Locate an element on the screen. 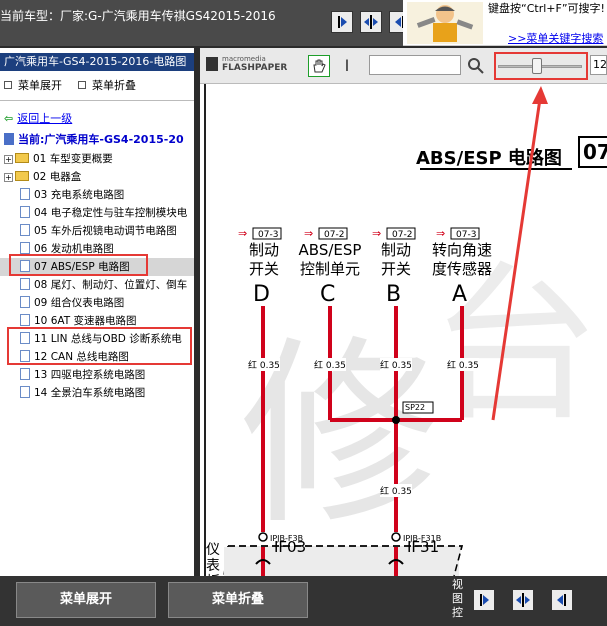  bottom-view-split-button is located at coordinates (523, 600).